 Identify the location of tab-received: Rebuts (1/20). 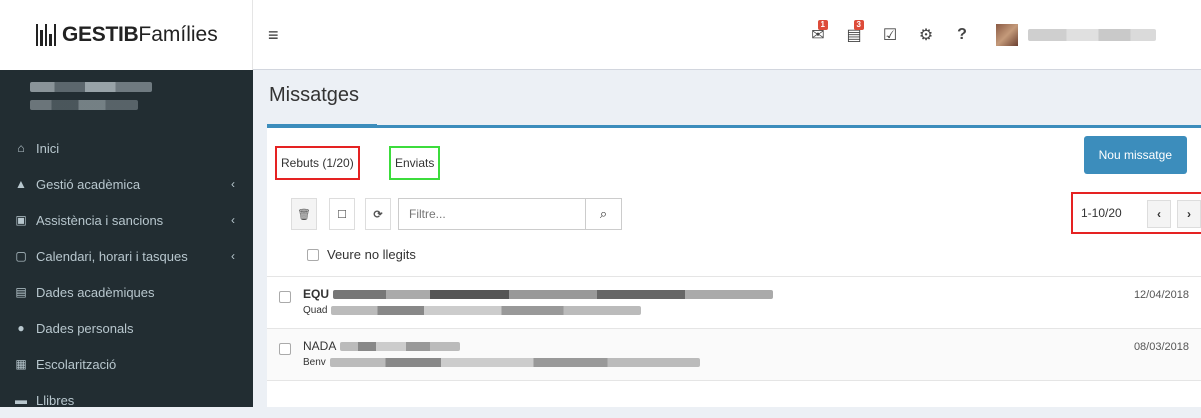
(317, 163).